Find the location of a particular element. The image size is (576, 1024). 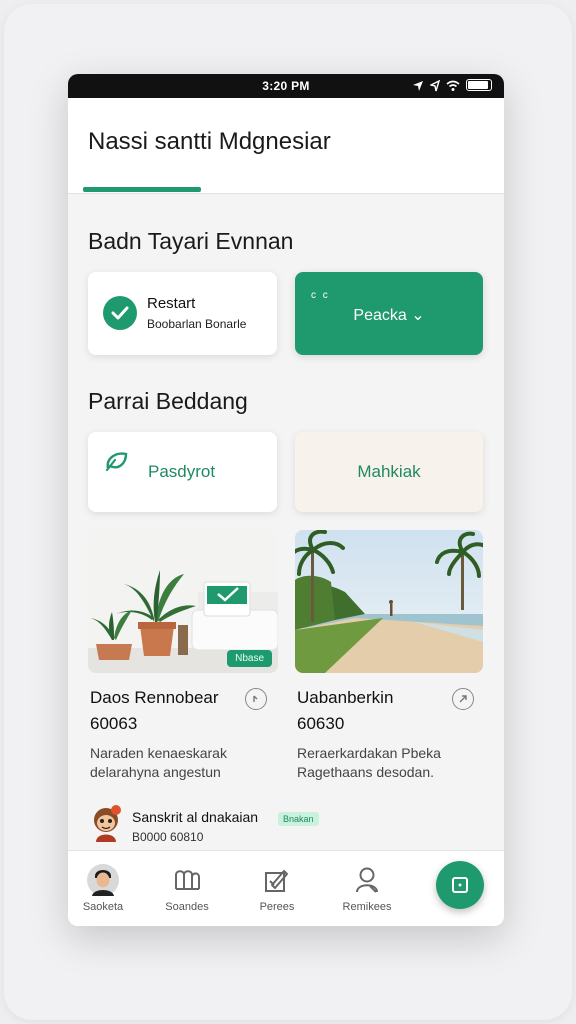

check-circle-icon is located at coordinates (120, 313).